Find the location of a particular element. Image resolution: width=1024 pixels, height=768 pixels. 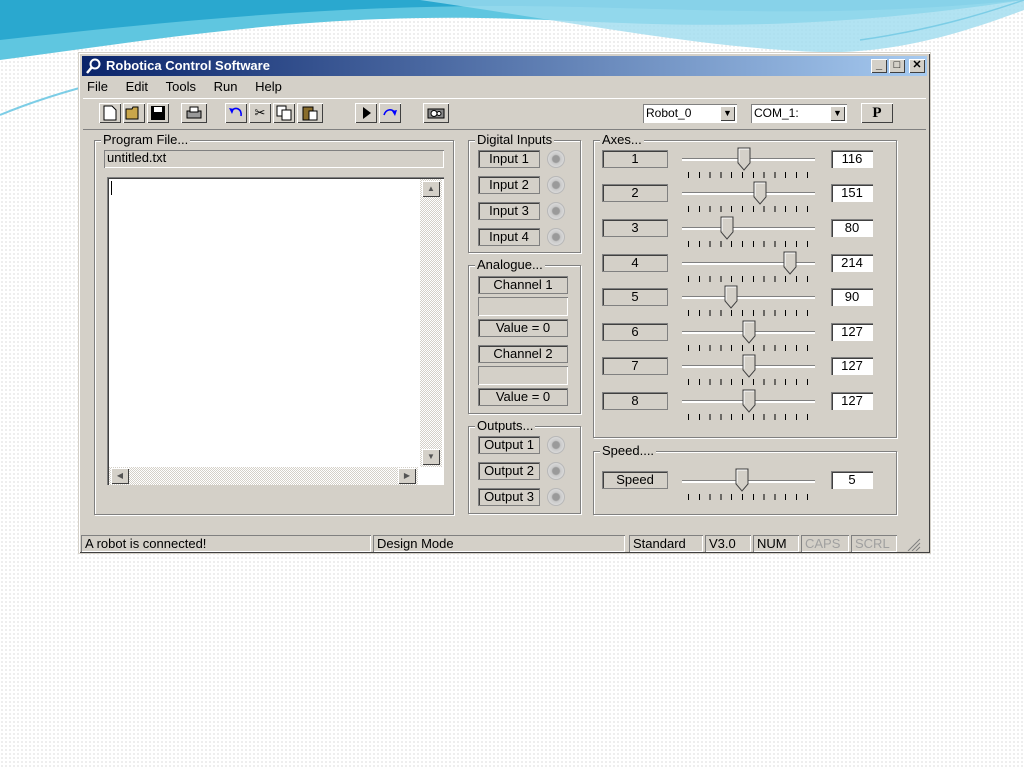

axis-3-value: 80 is located at coordinates (852, 228).